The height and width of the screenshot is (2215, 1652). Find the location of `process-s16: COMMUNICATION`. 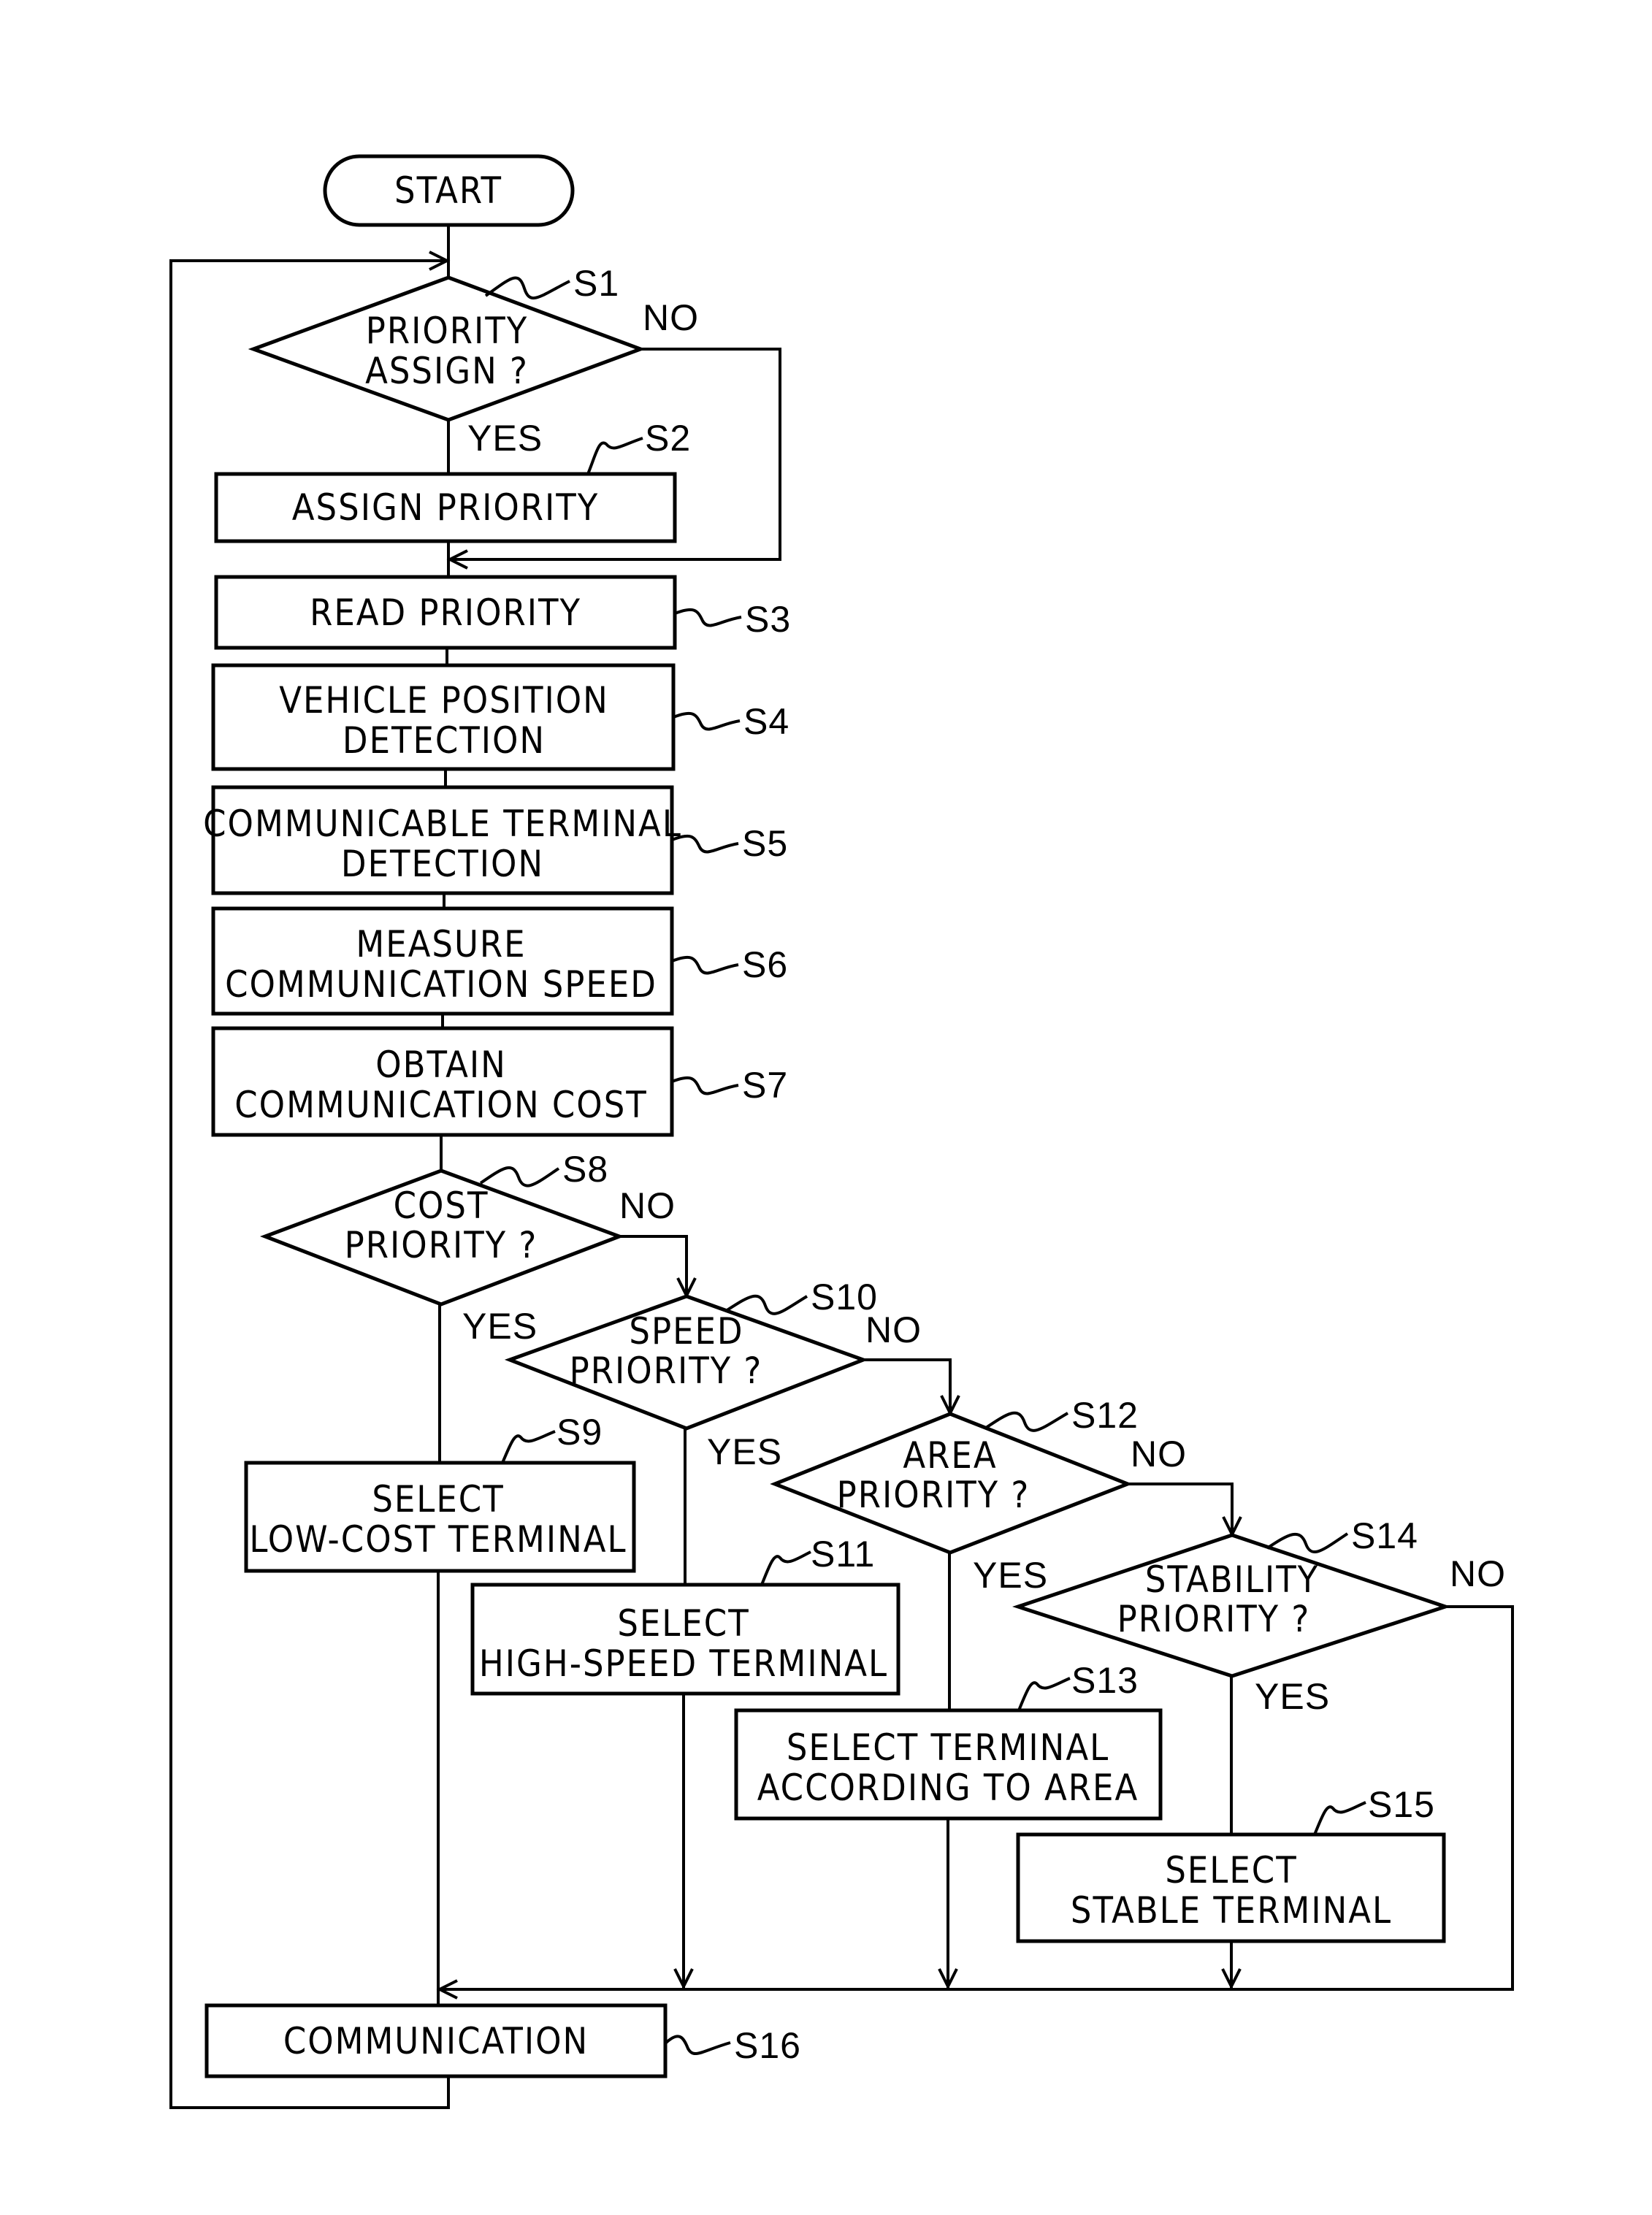

process-s16: COMMUNICATION is located at coordinates (436, 2041).